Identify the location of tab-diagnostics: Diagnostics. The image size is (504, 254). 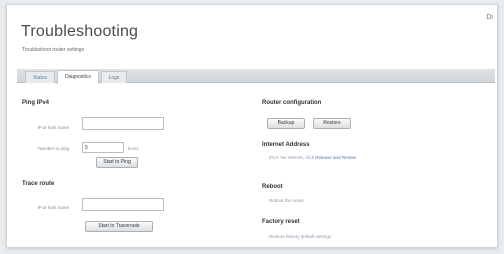
(78, 77).